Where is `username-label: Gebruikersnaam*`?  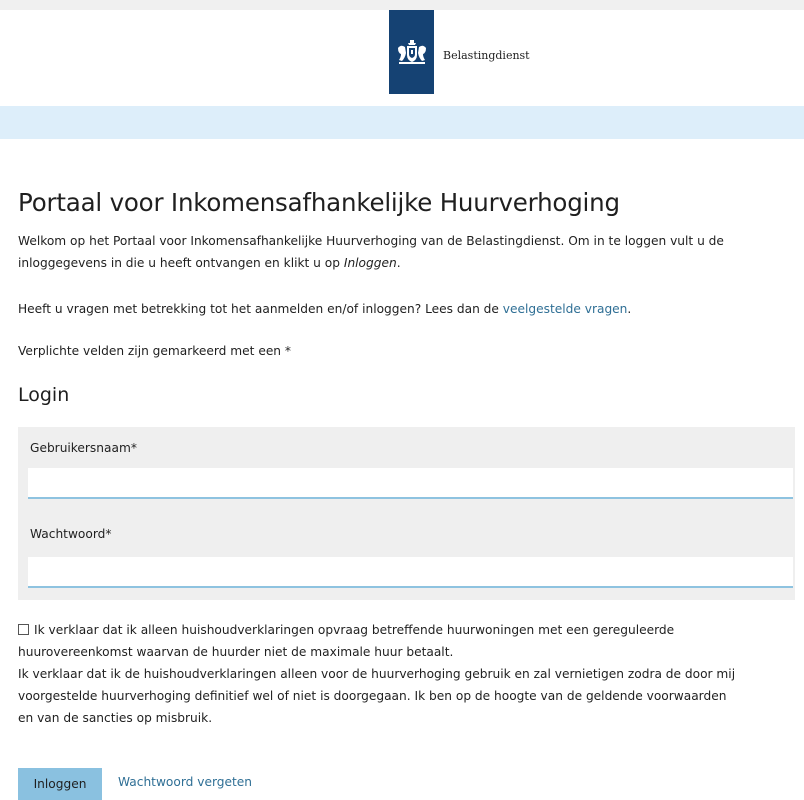
username-label: Gebruikersnaam* is located at coordinates (83, 448).